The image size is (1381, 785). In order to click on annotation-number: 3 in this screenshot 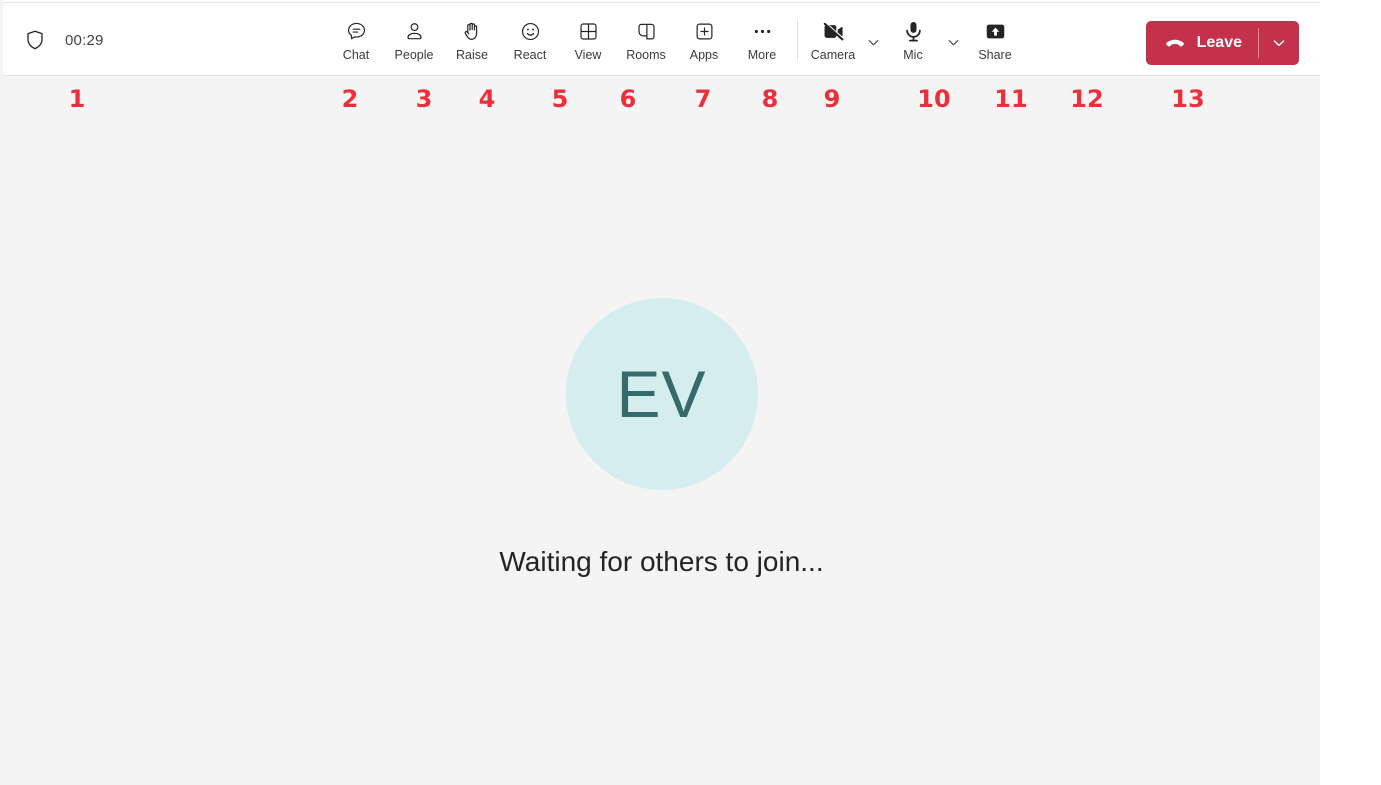, I will do `click(424, 99)`.